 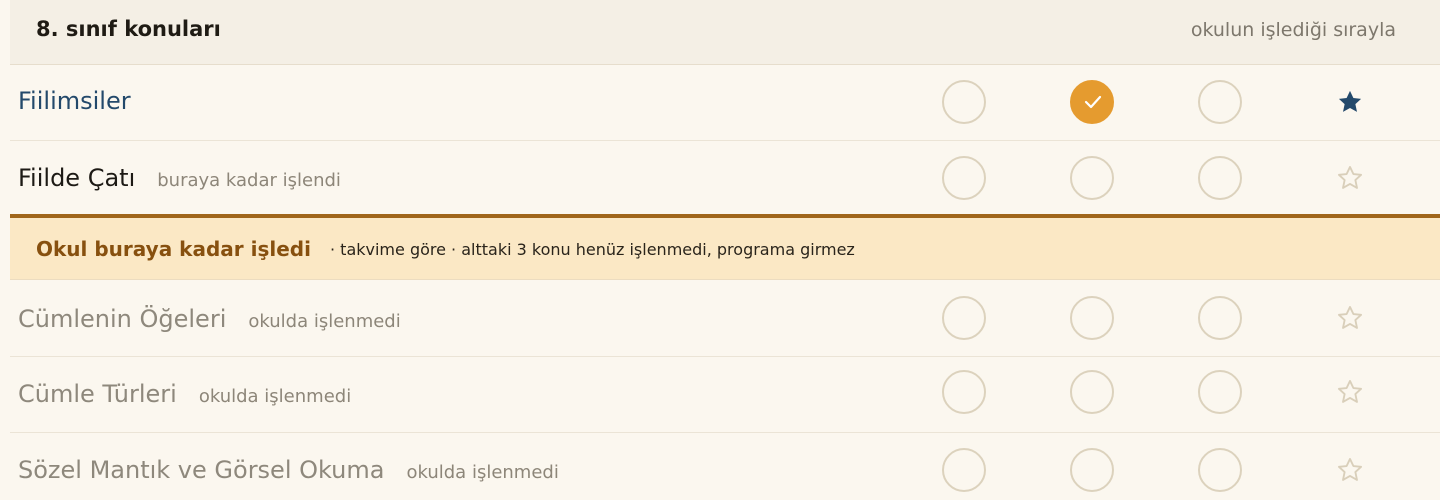 I want to click on status-circle-2-checked, so click(x=1092, y=102).